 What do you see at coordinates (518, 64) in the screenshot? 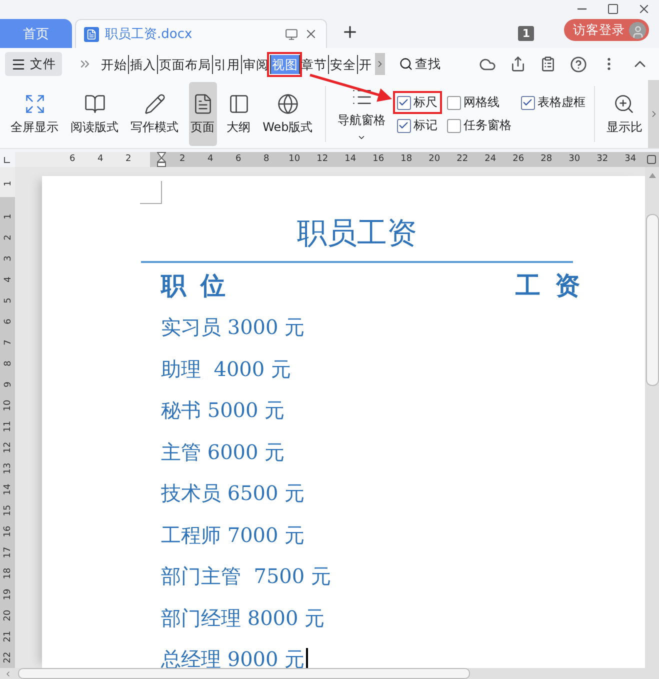
I see `share-icon` at bounding box center [518, 64].